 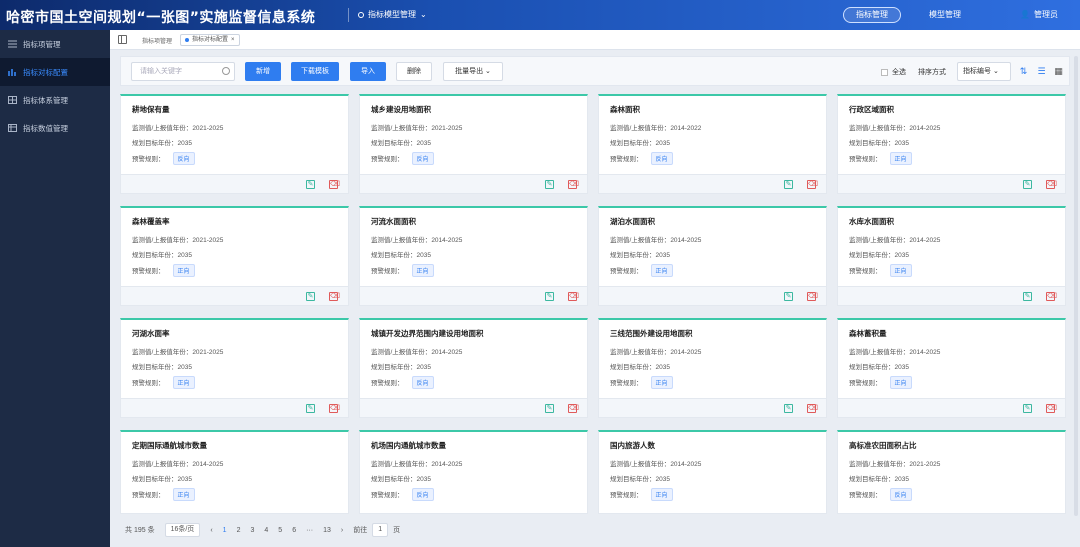 What do you see at coordinates (872, 15) in the screenshot?
I see `tab-indicator-management: 指标管理` at bounding box center [872, 15].